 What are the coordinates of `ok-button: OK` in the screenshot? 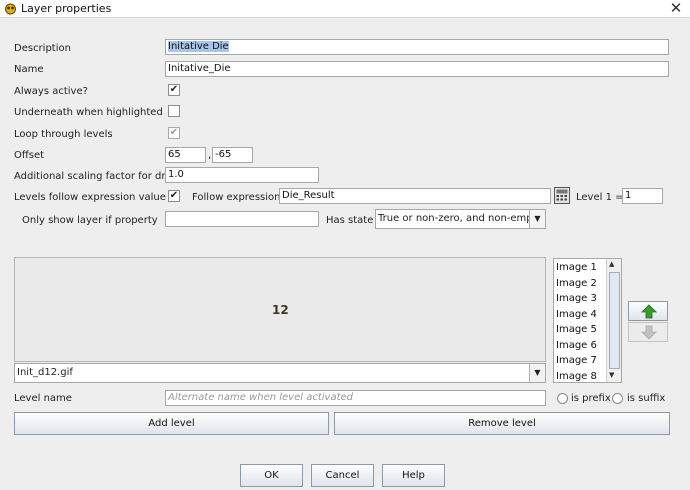 It's located at (271, 475).